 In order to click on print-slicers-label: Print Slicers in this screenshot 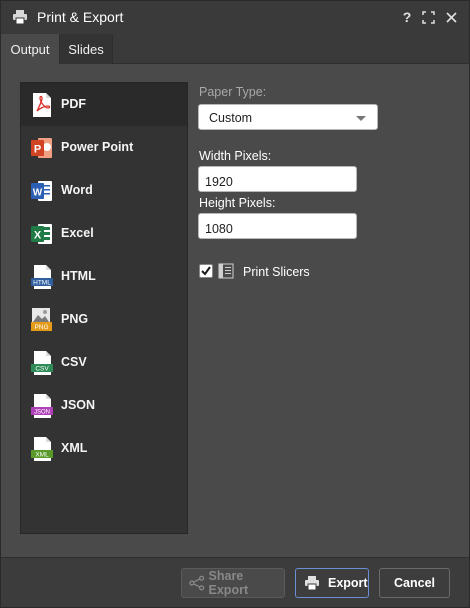, I will do `click(276, 272)`.